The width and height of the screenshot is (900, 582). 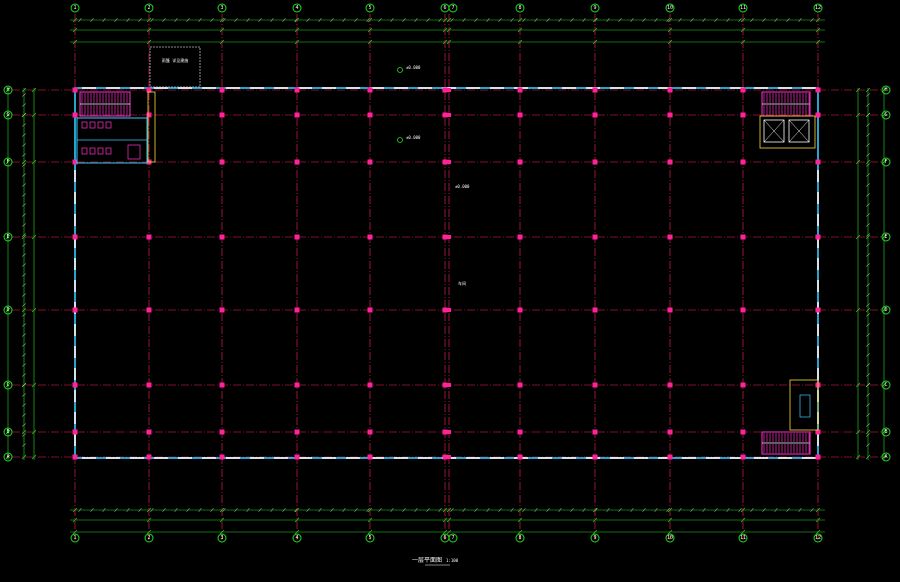 What do you see at coordinates (413, 137) in the screenshot?
I see `elevation-label-2: ±0.000` at bounding box center [413, 137].